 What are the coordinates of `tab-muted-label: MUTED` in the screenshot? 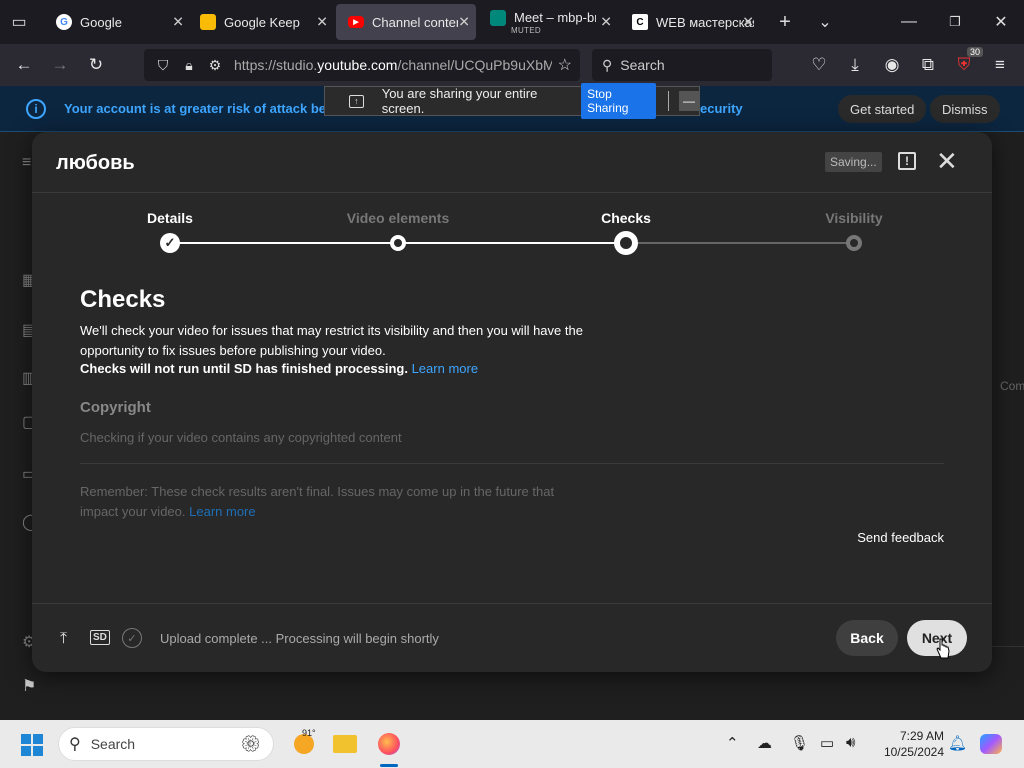 It's located at (526, 30).